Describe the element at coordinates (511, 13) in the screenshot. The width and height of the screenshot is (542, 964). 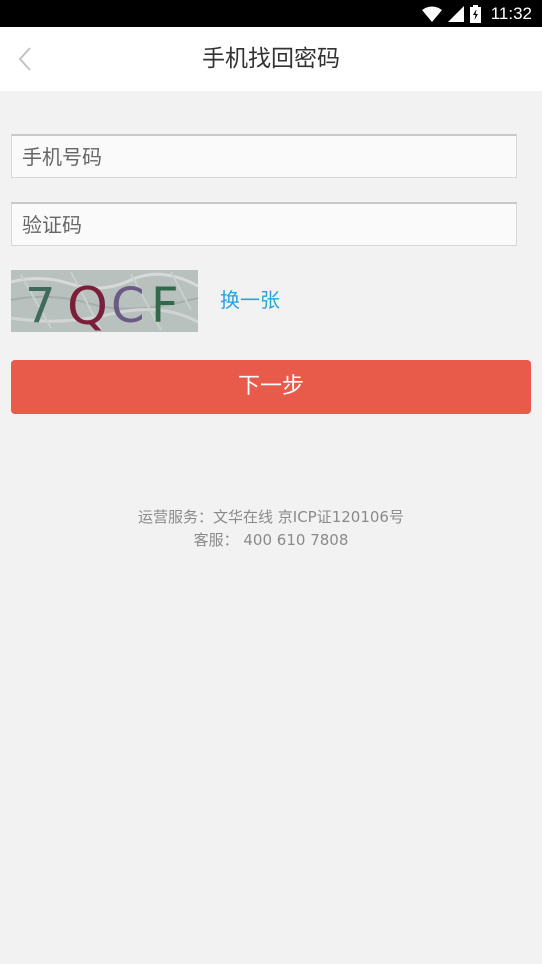
I see `status-time: 11:32` at that location.